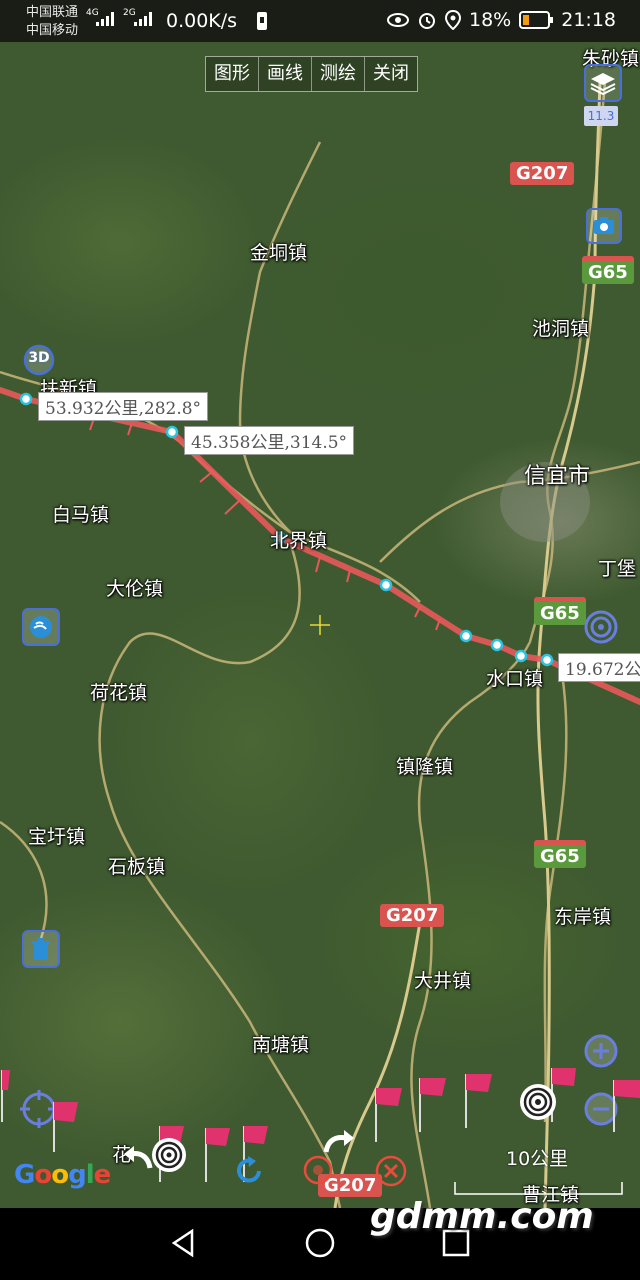  I want to click on place-label: 白马镇, so click(81, 515).